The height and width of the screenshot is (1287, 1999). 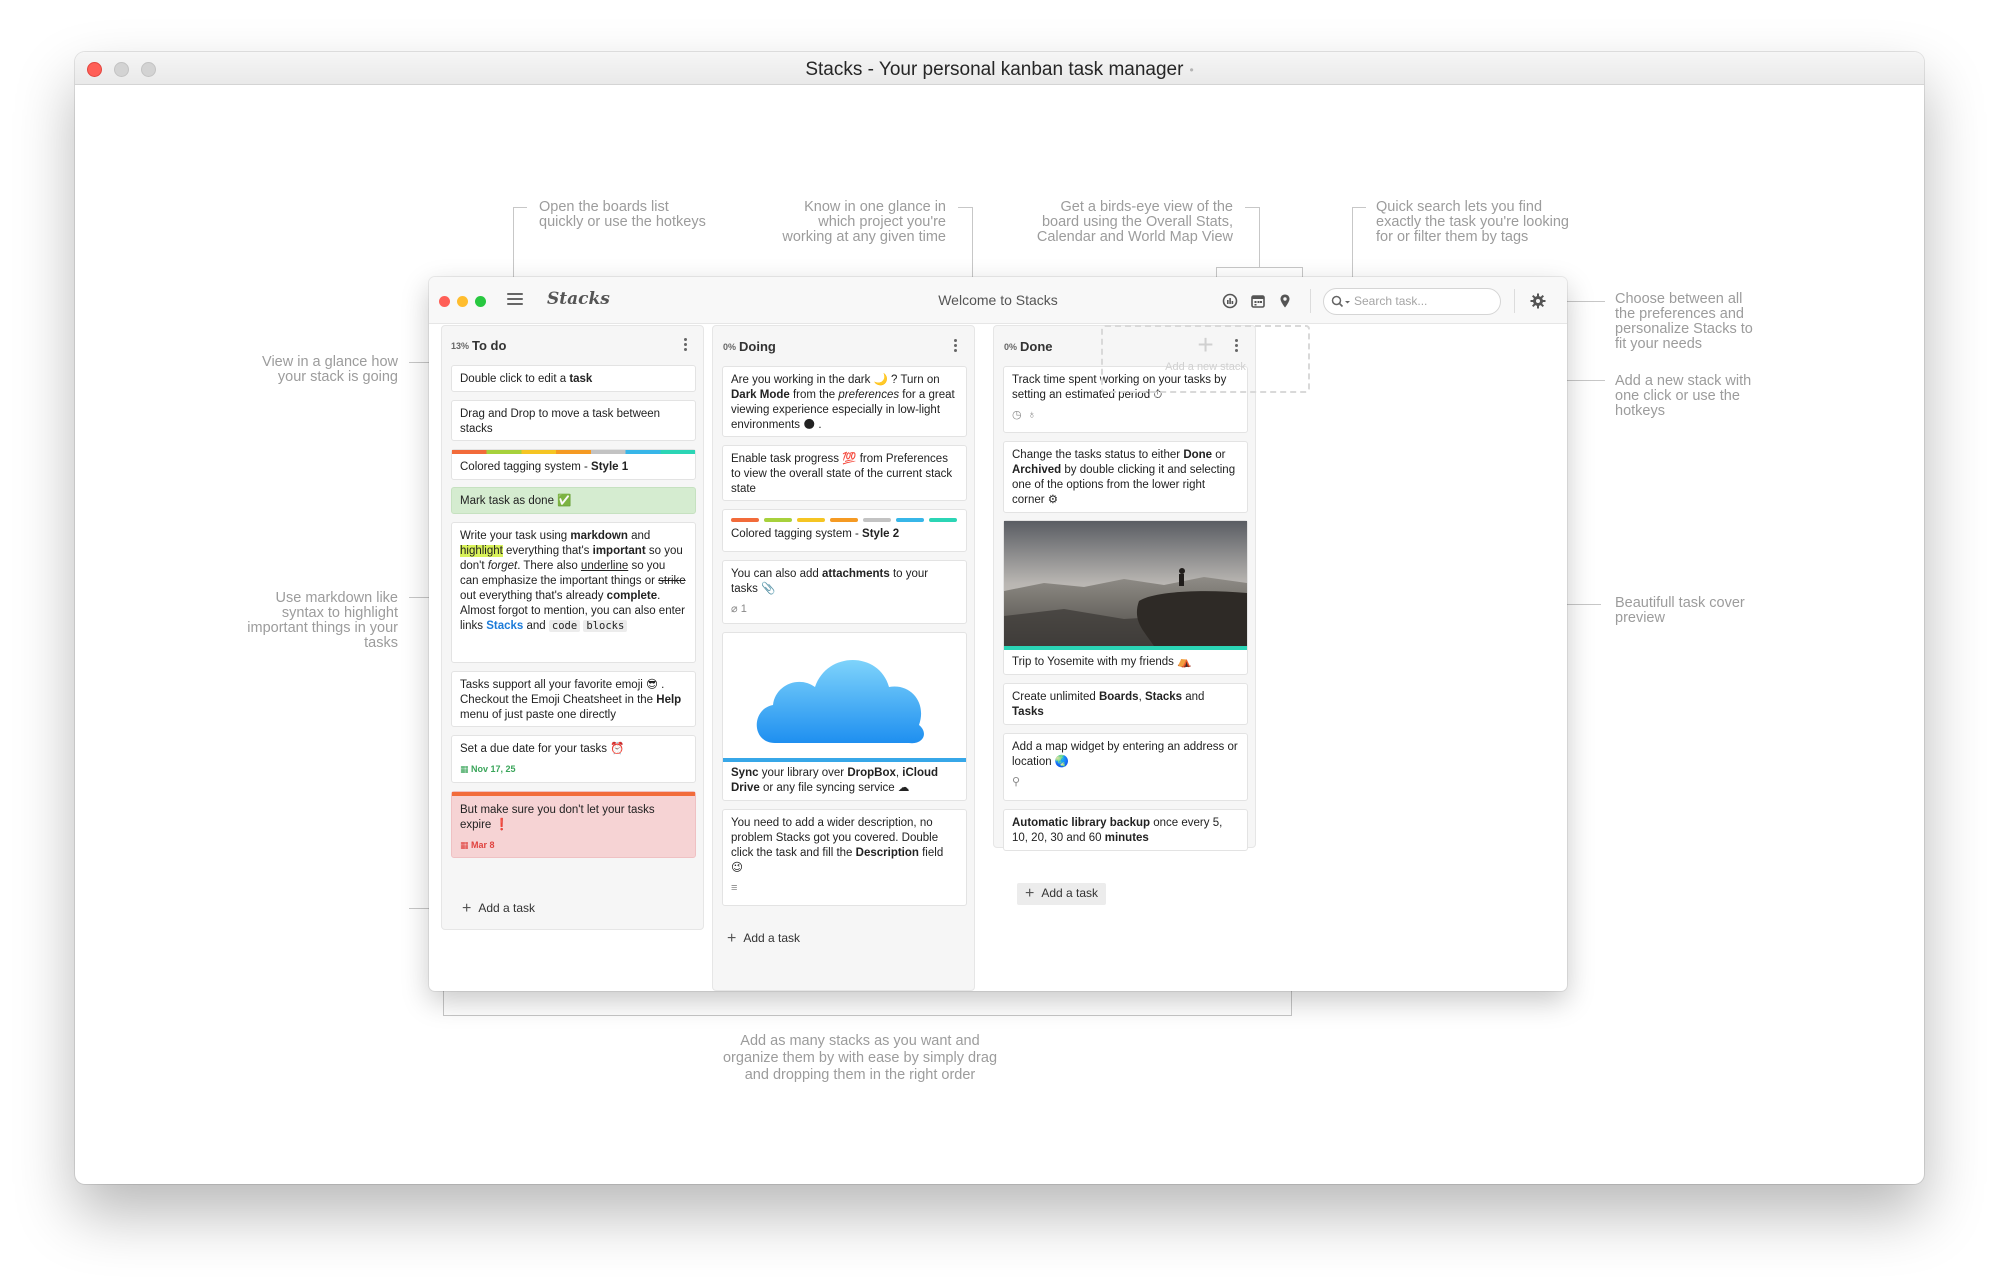 I want to click on task-text: and, so click(x=639, y=536).